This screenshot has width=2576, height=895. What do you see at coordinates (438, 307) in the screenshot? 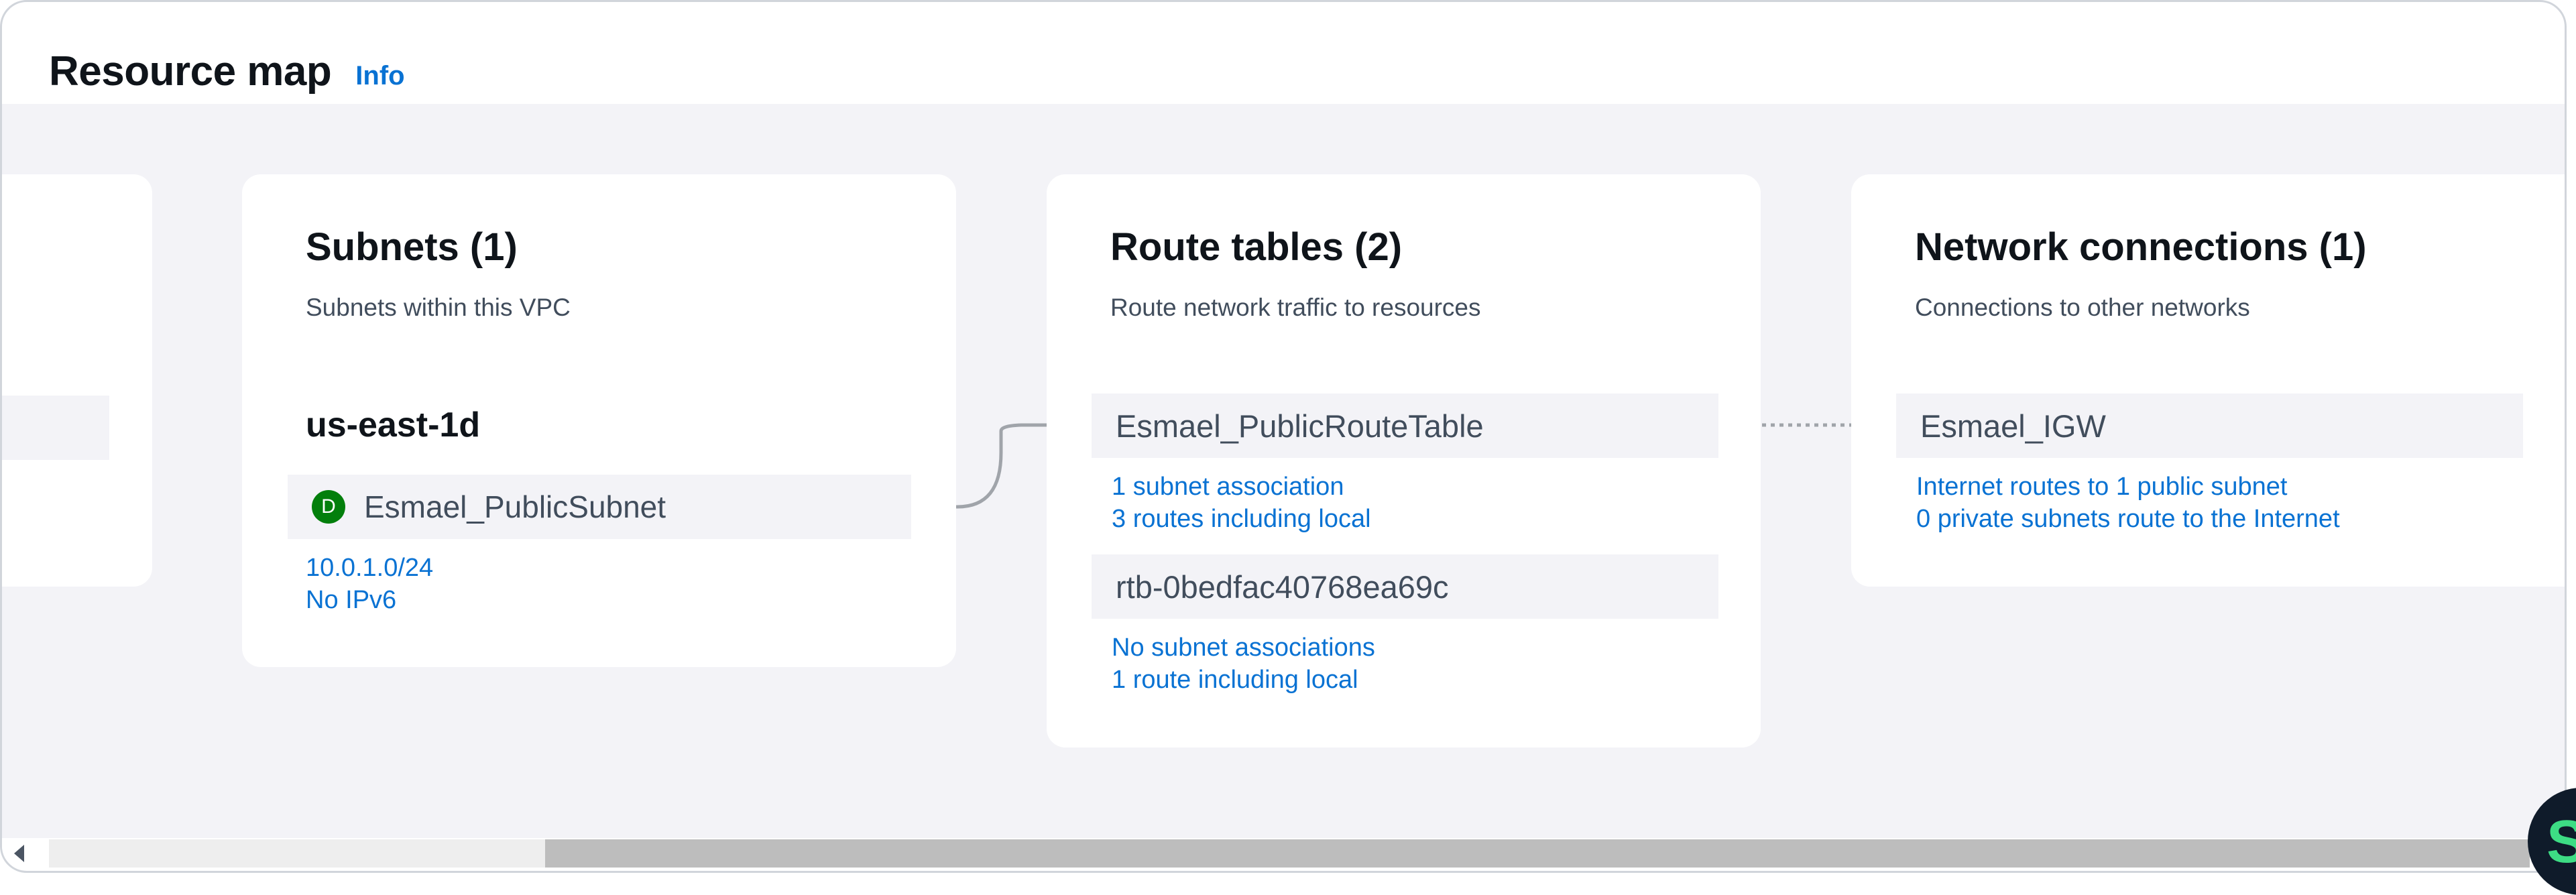
I see `subnets-description: Subnets within this VPC` at bounding box center [438, 307].